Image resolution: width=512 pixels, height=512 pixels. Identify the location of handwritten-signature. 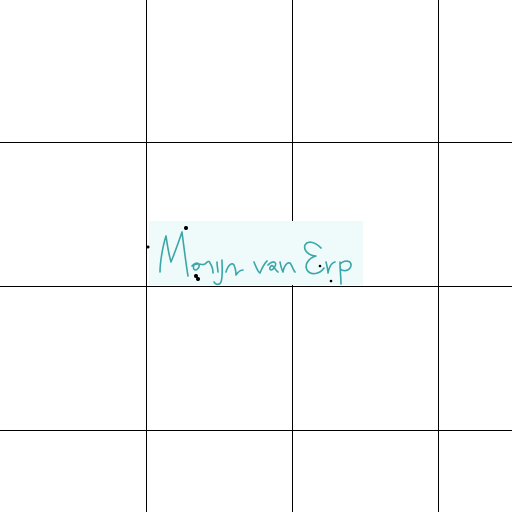
(249, 256).